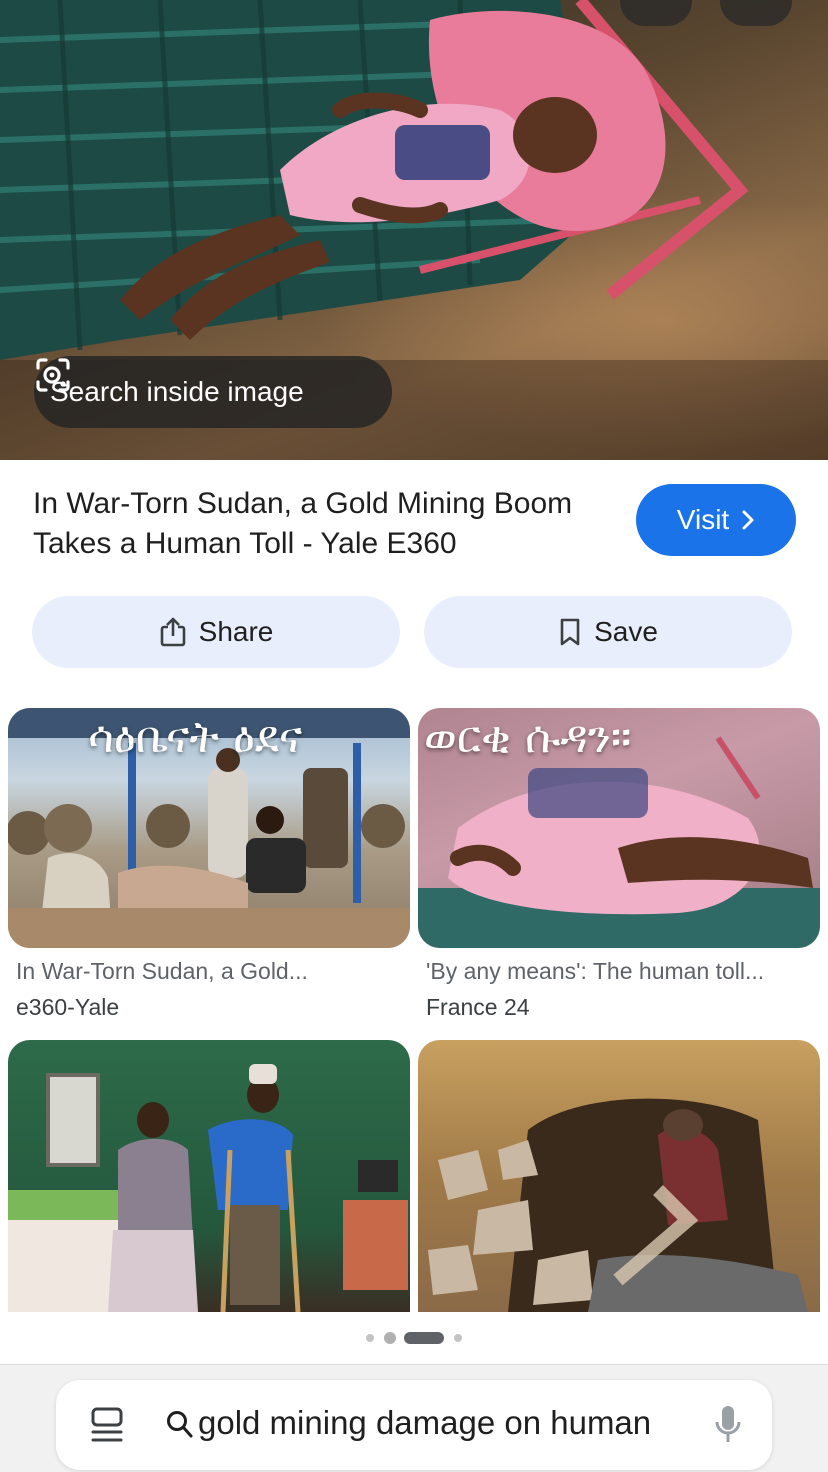  Describe the element at coordinates (195, 737) in the screenshot. I see `related-overlay-text-1: ሳዕቤናት ዕደና` at that location.